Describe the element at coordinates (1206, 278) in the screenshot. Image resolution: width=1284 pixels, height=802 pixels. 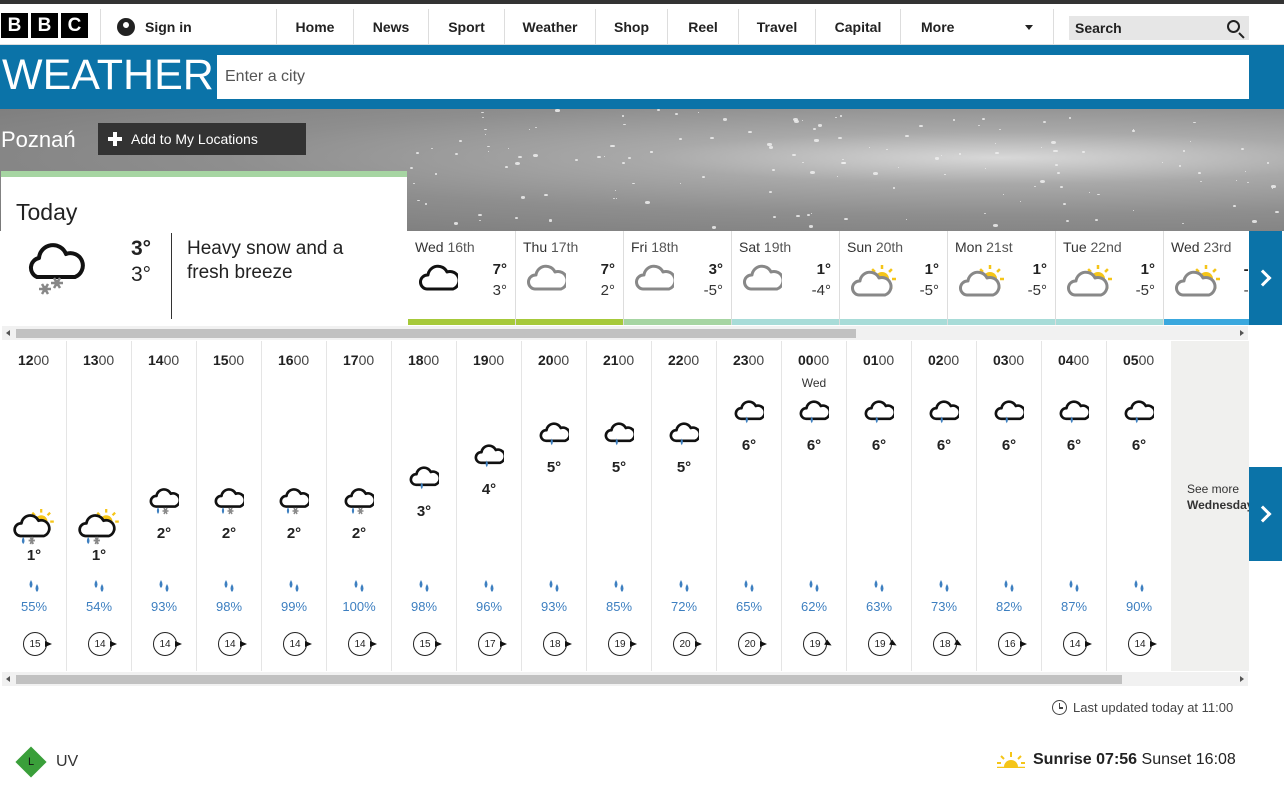
I see `day-forecast: Wed 23rd -1° -4°` at that location.